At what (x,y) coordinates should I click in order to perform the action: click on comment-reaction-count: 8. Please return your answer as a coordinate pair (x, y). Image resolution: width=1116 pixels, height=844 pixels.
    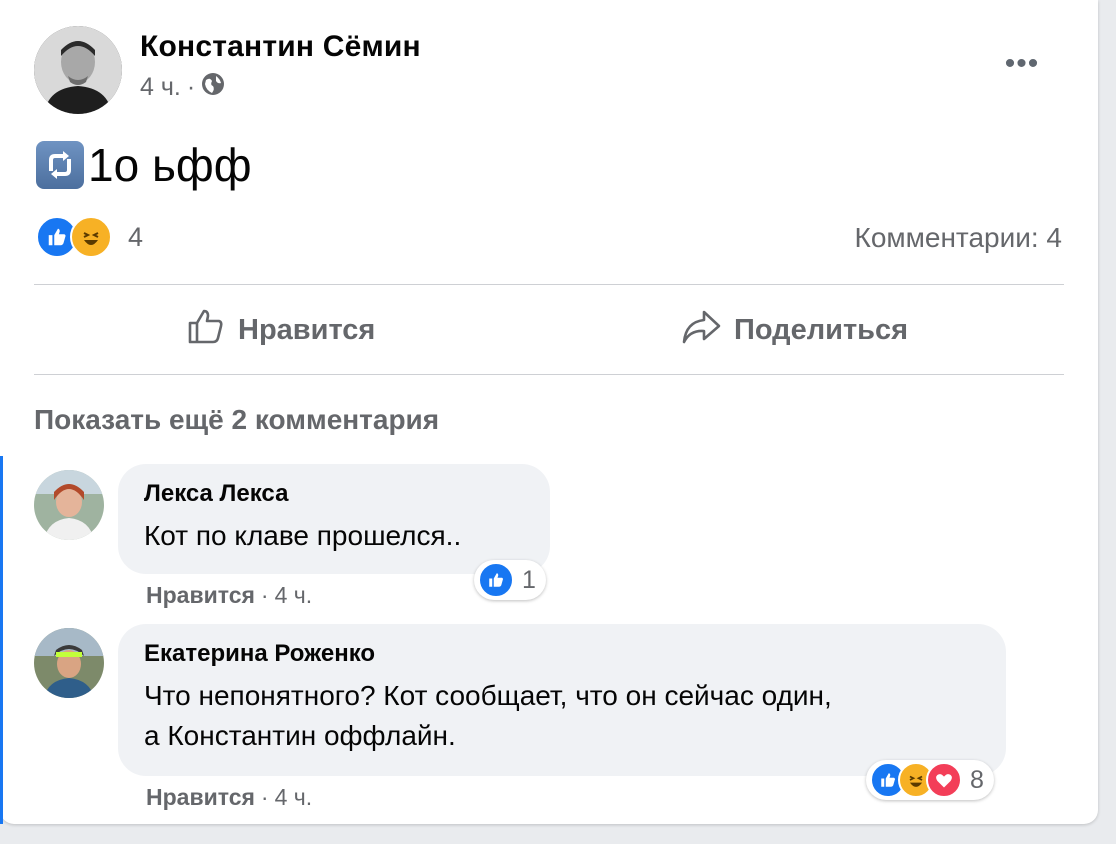
    Looking at the image, I should click on (977, 779).